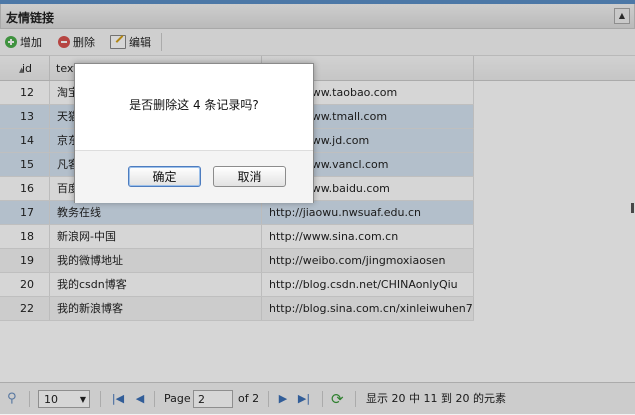  I want to click on confirm-dialog: 是否删除这 4 条记录吗? 确定 取消, so click(194, 133).